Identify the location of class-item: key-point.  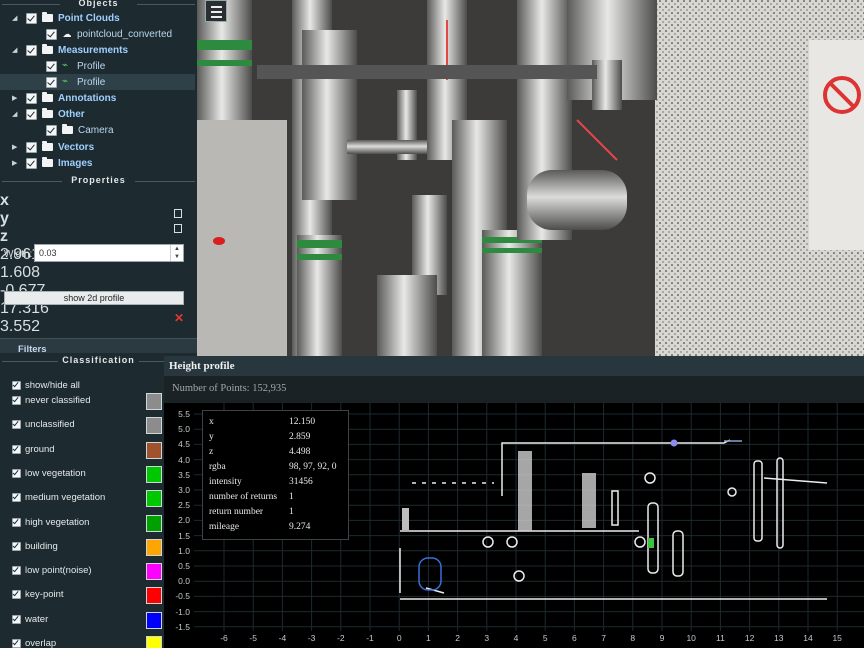
(38, 594).